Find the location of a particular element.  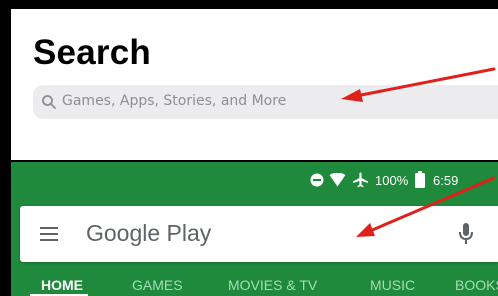

battery-percentage: 100% is located at coordinates (392, 180).